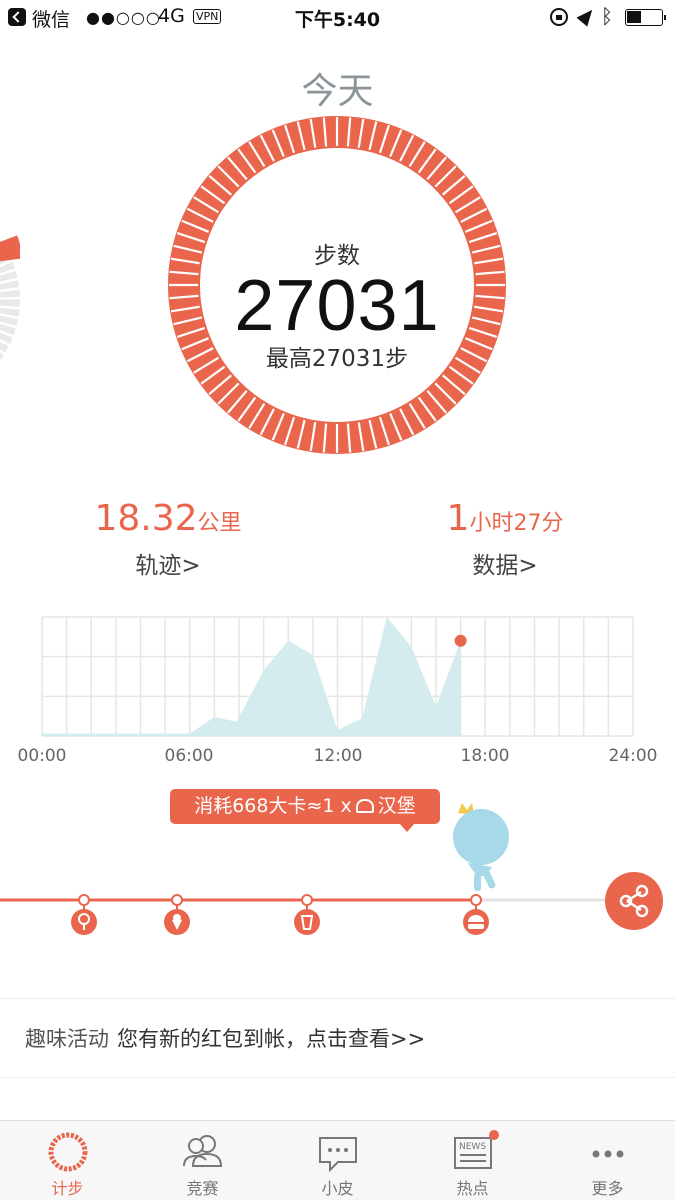  I want to click on distance-unit: 公里, so click(219, 523).